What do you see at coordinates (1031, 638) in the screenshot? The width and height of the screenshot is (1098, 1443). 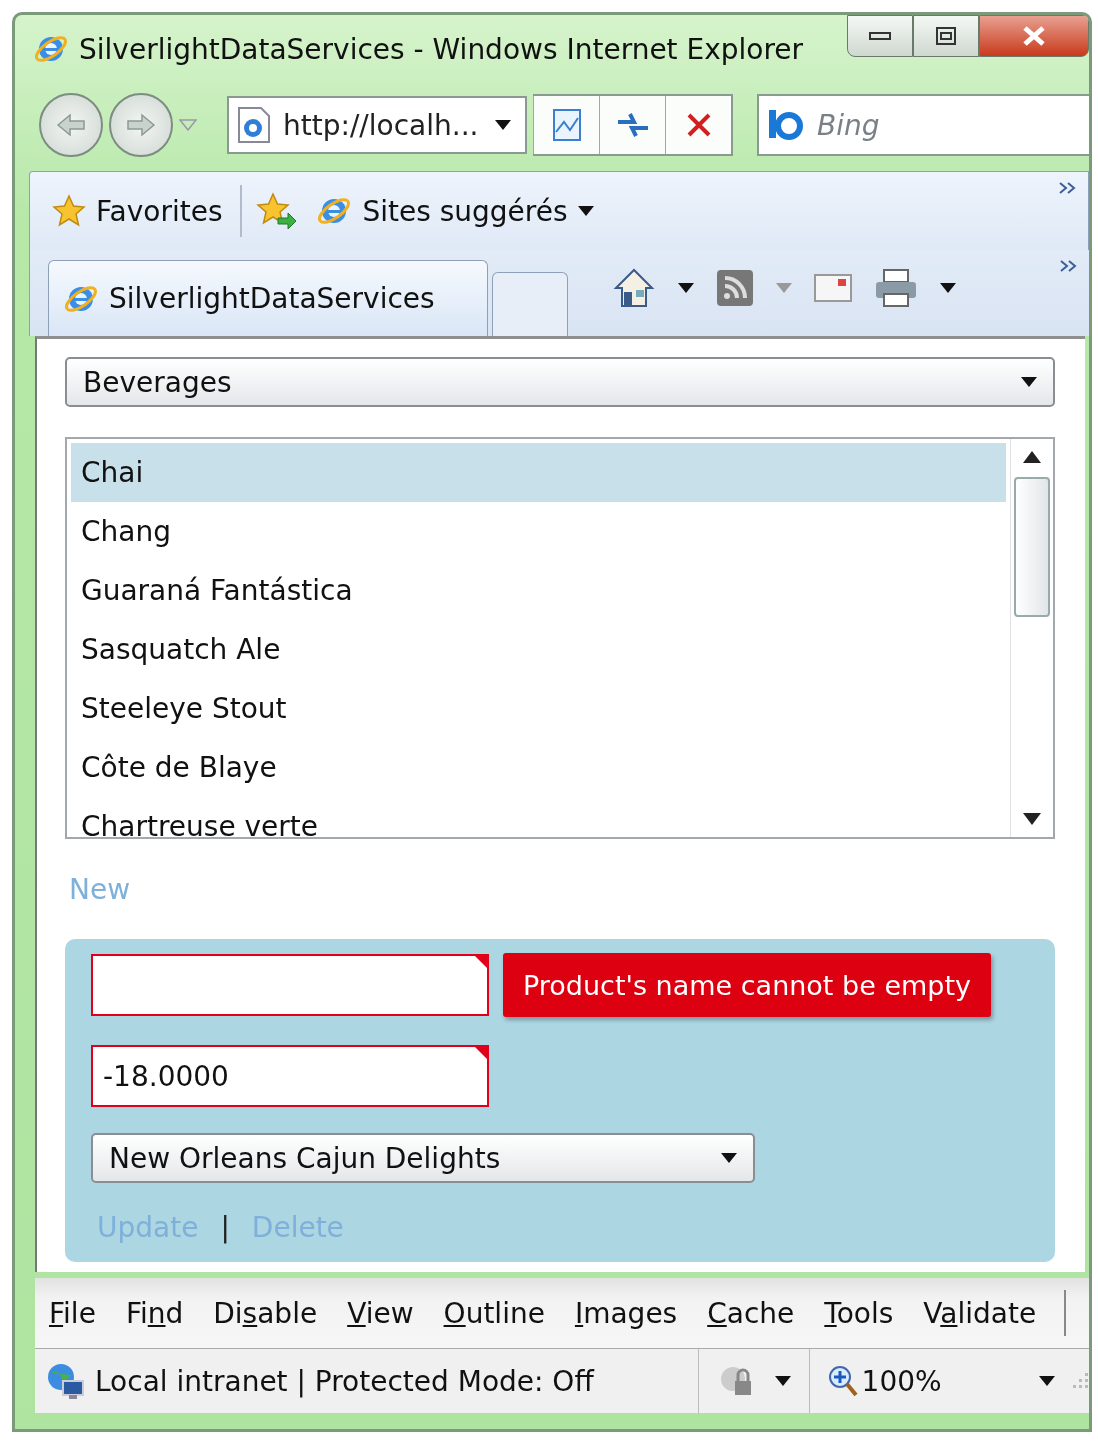 I see `scrollbar` at bounding box center [1031, 638].